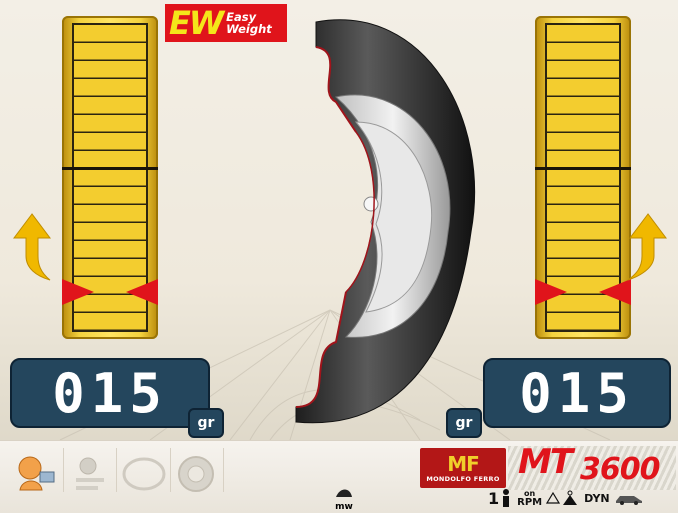 This screenshot has width=678, height=513. What do you see at coordinates (32, 247) in the screenshot?
I see `left-up-arrow-icon` at bounding box center [32, 247].